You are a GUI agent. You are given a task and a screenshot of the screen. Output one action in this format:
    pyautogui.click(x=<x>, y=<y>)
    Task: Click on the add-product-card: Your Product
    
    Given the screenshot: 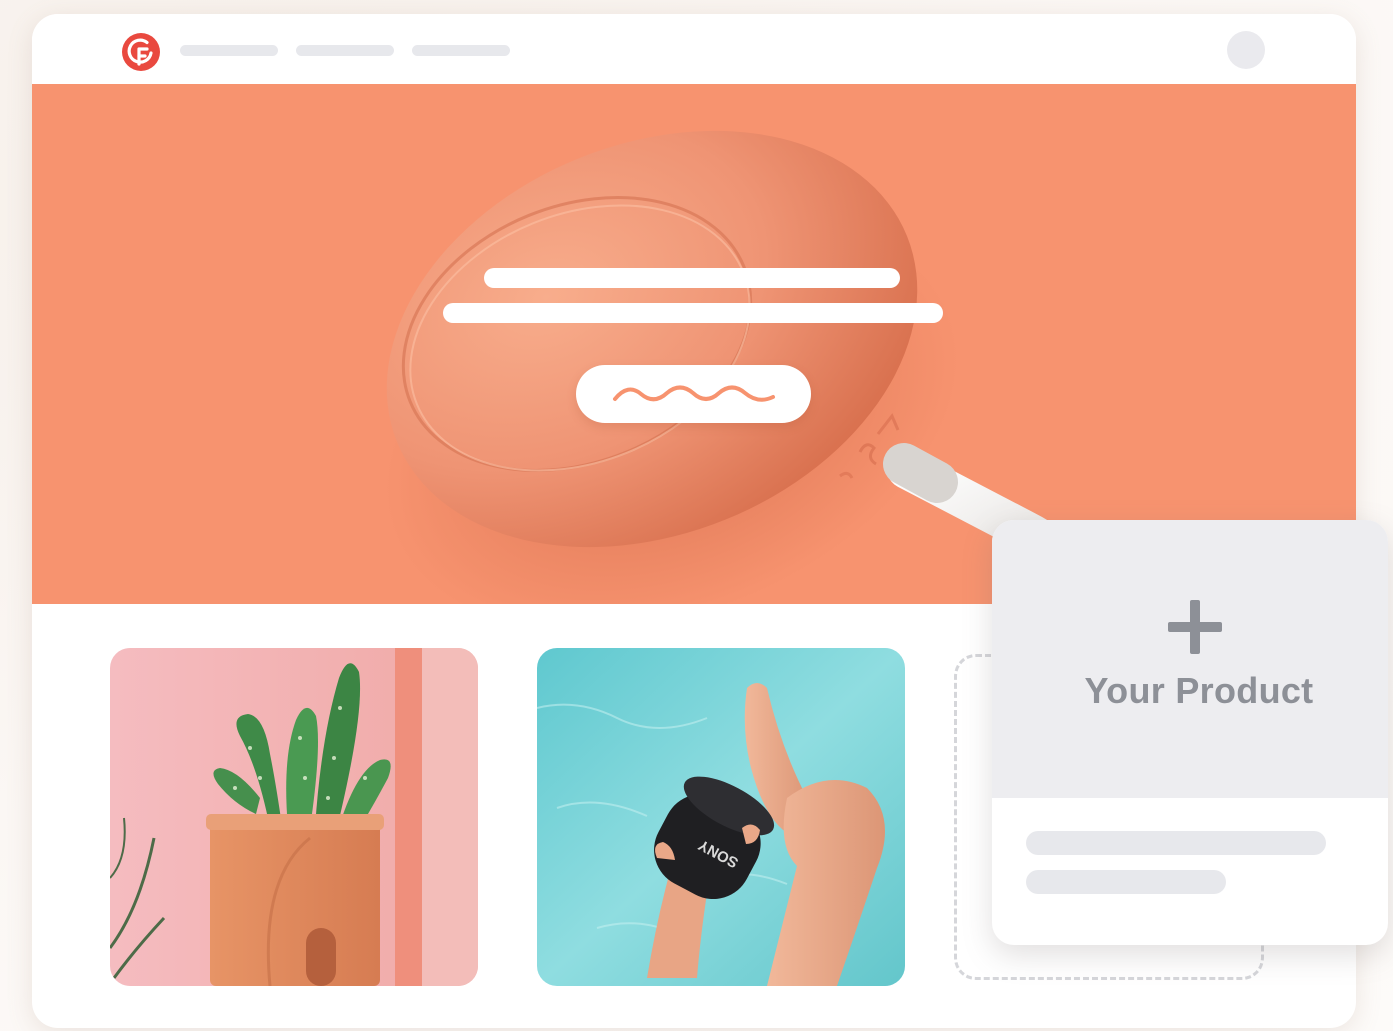 What is the action you would take?
    pyautogui.click(x=1190, y=732)
    